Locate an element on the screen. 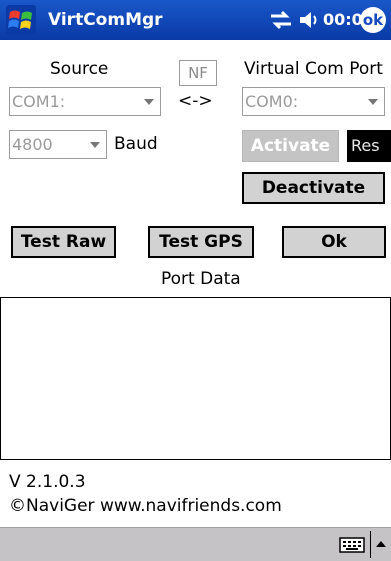 This screenshot has width=391, height=561. volume-icon is located at coordinates (310, 20).